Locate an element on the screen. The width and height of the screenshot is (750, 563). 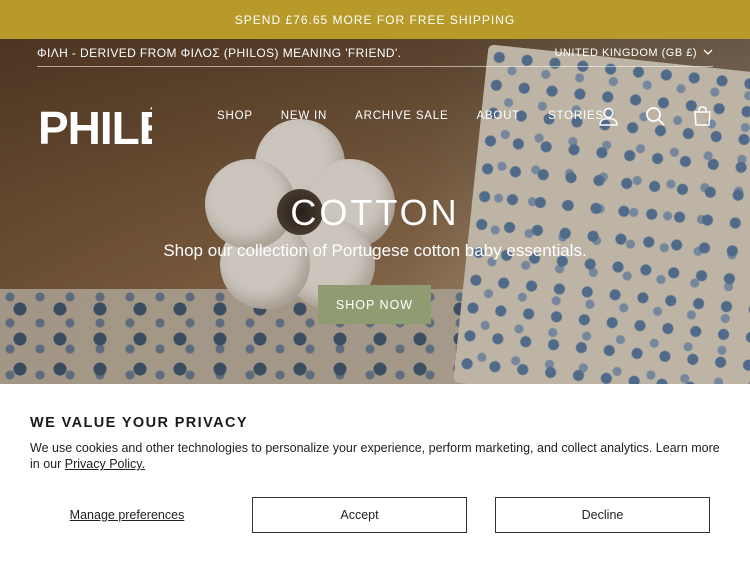
search-icon is located at coordinates (655, 116).